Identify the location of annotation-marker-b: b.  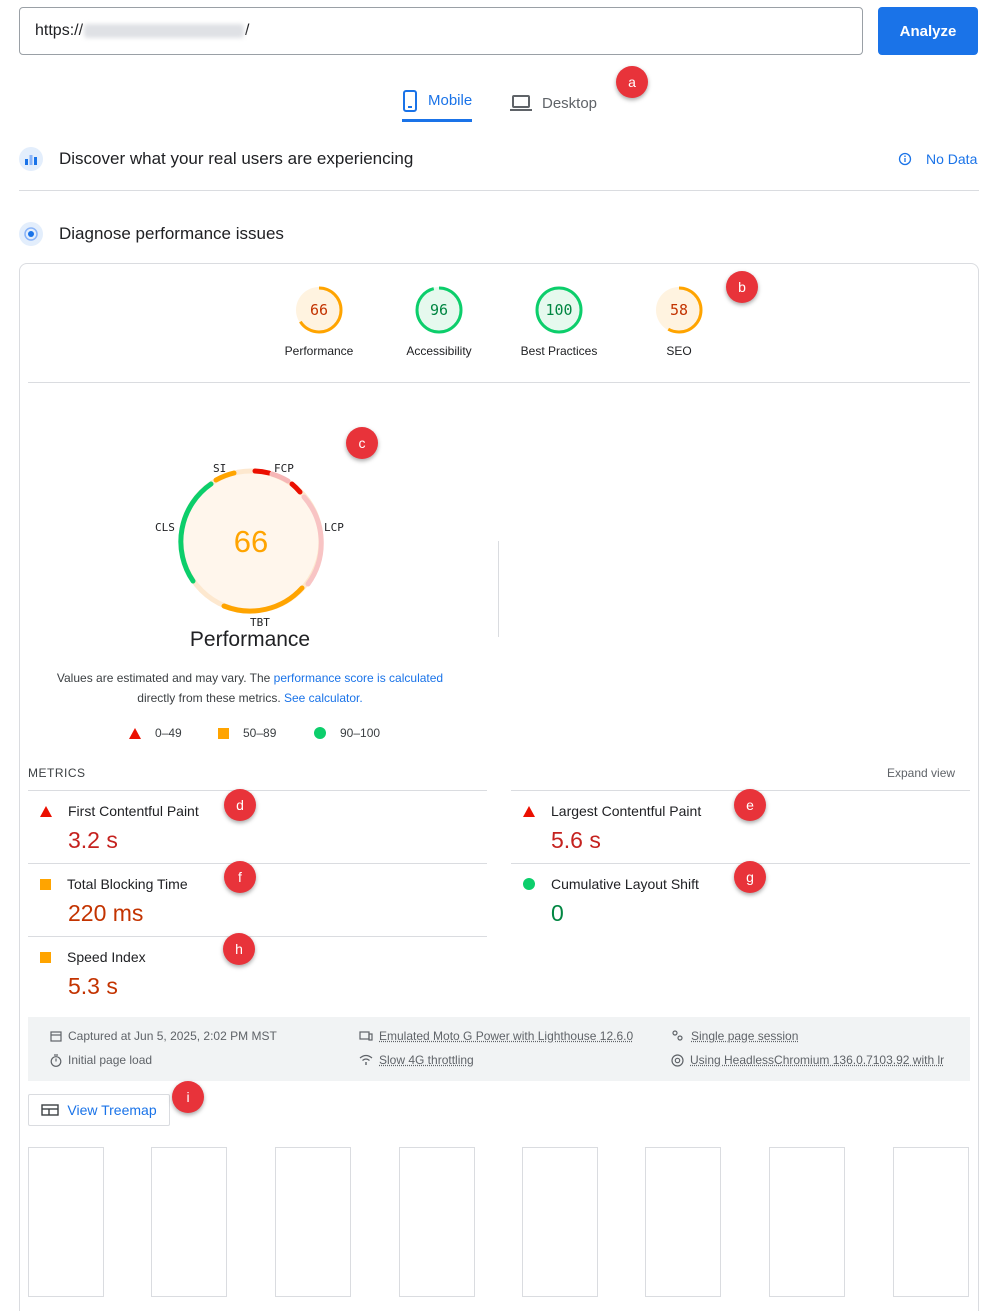
(742, 287).